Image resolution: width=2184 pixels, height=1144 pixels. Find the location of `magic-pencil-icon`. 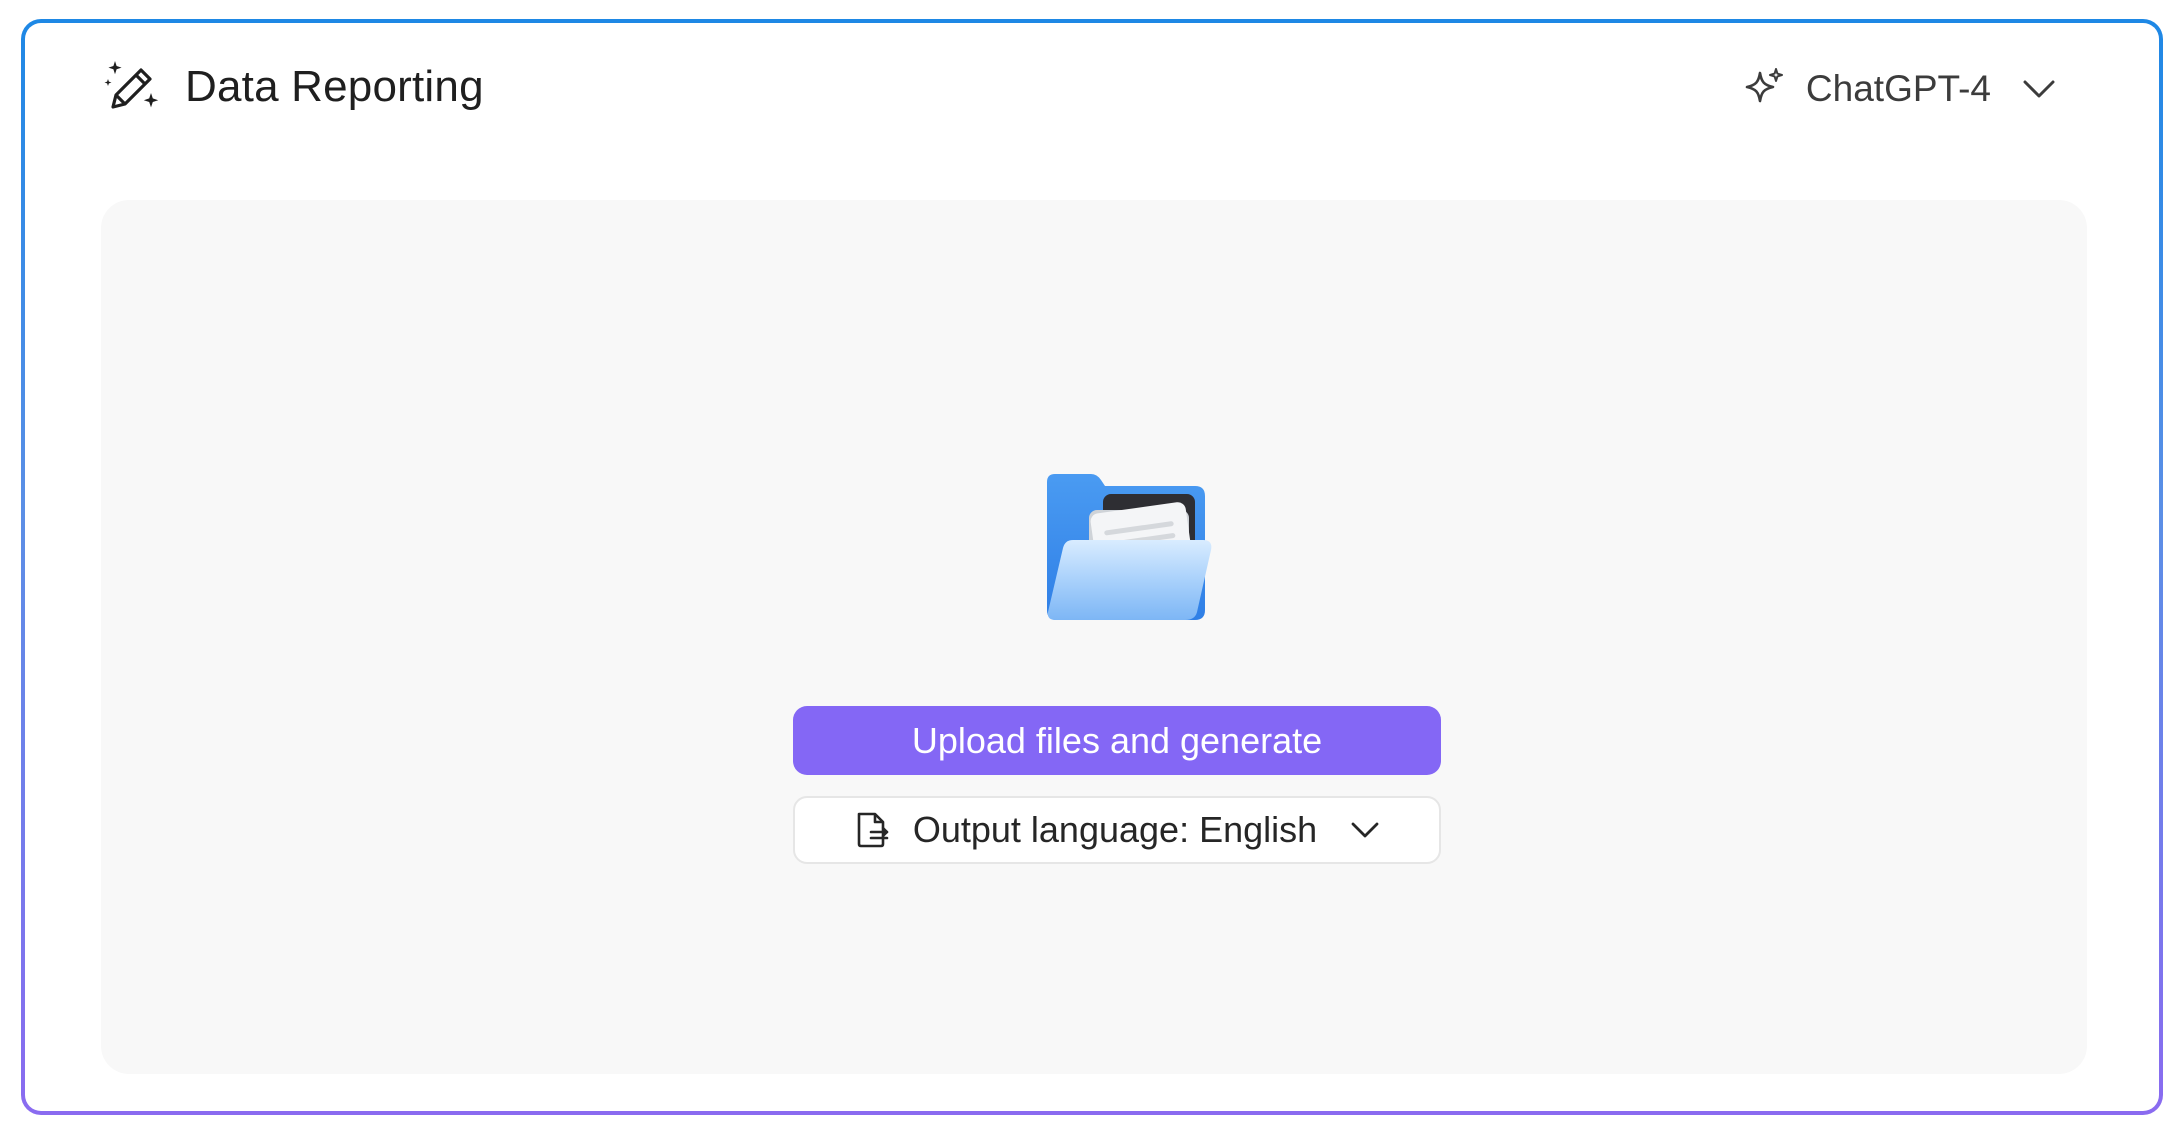

magic-pencil-icon is located at coordinates (131, 85).